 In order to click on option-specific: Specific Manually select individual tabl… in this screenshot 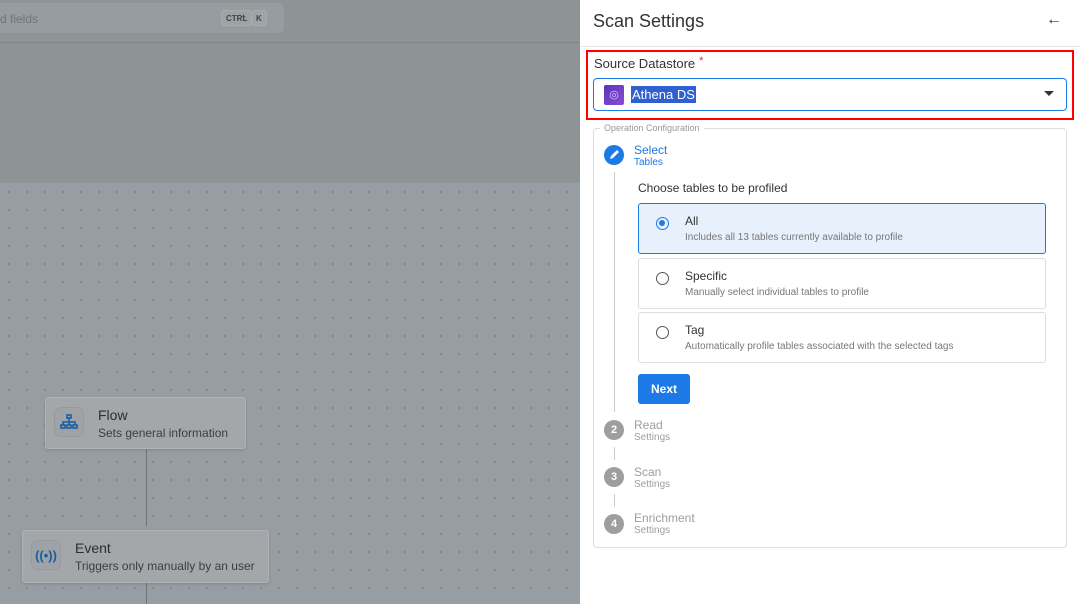, I will do `click(842, 283)`.